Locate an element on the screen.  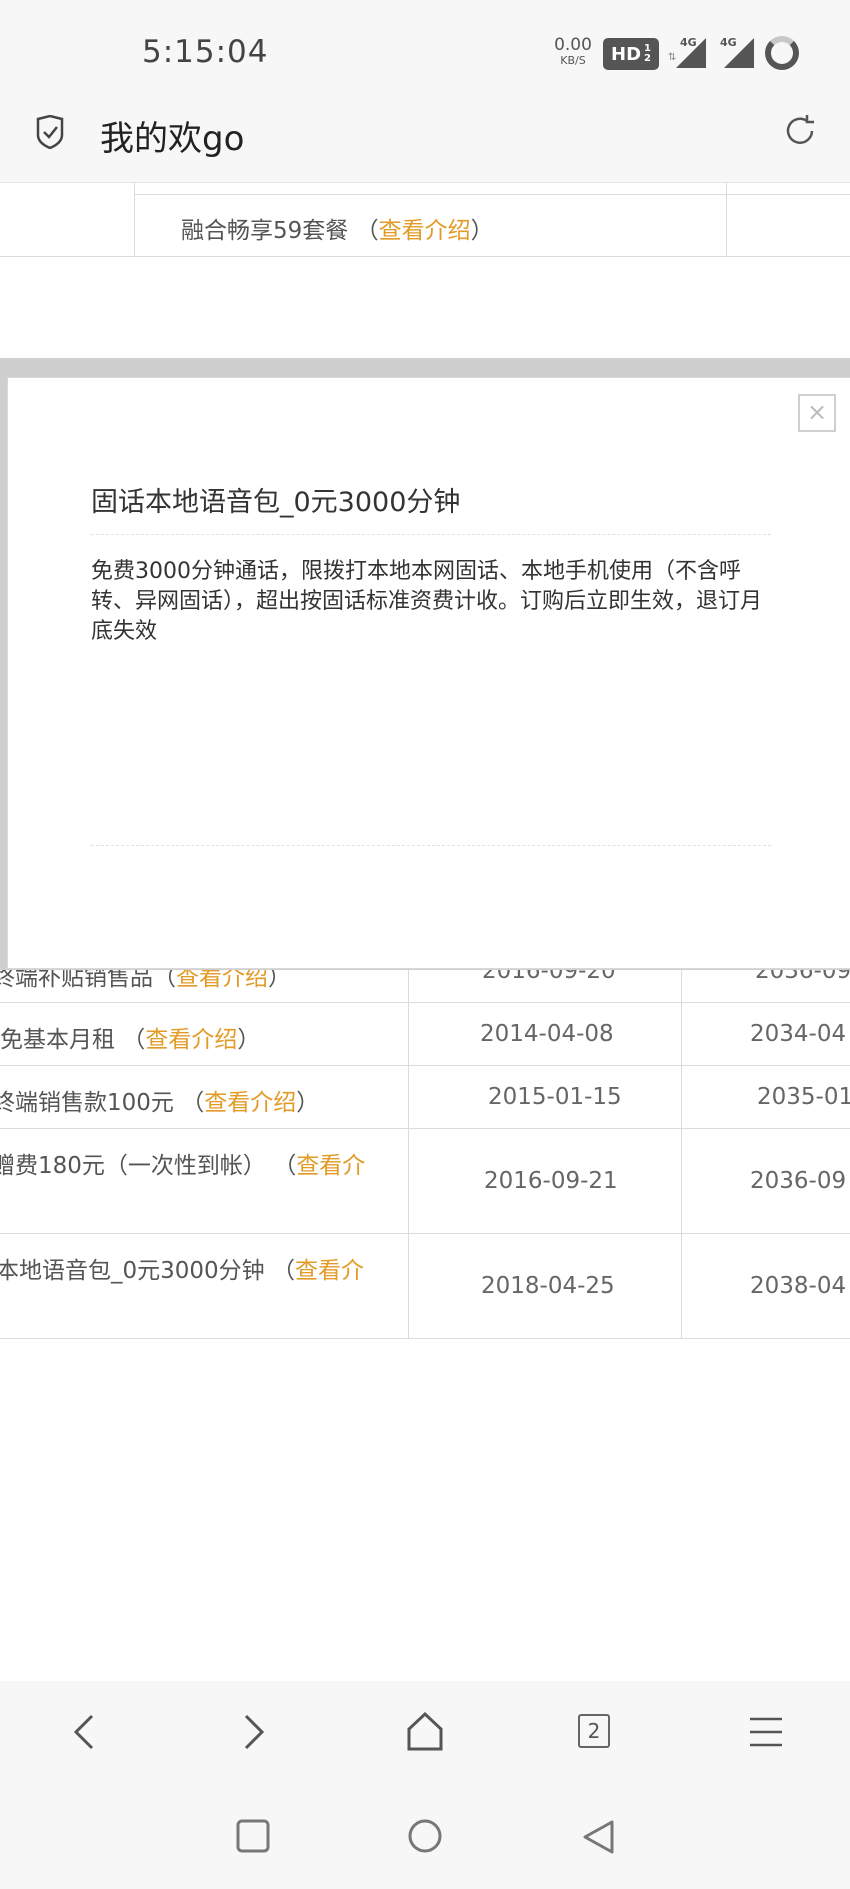
table-row: 赠费180元（一次性到帐） （查看介 is located at coordinates (182, 1163).